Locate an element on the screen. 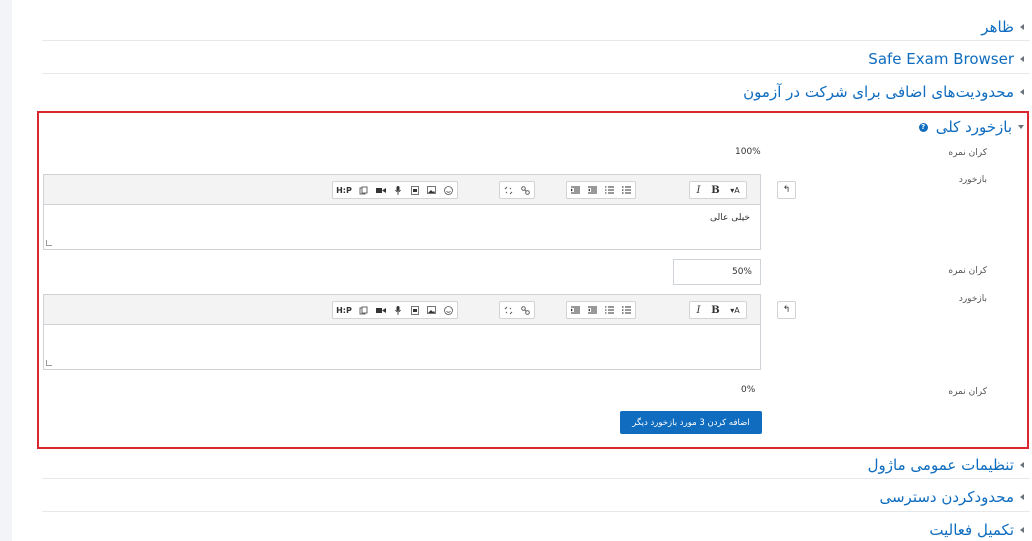 This screenshot has width=1032, height=541. section-activity-completion: تکمیل فعالیت is located at coordinates (536, 526).